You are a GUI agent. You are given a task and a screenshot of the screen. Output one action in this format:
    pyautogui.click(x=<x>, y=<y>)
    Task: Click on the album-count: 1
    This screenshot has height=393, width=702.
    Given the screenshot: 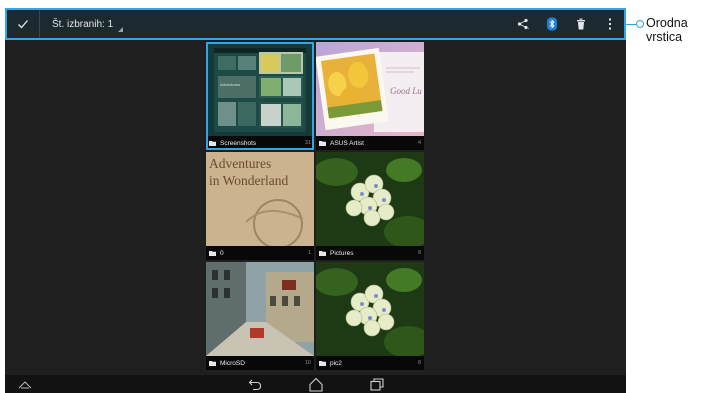 What is the action you would take?
    pyautogui.click(x=309, y=253)
    